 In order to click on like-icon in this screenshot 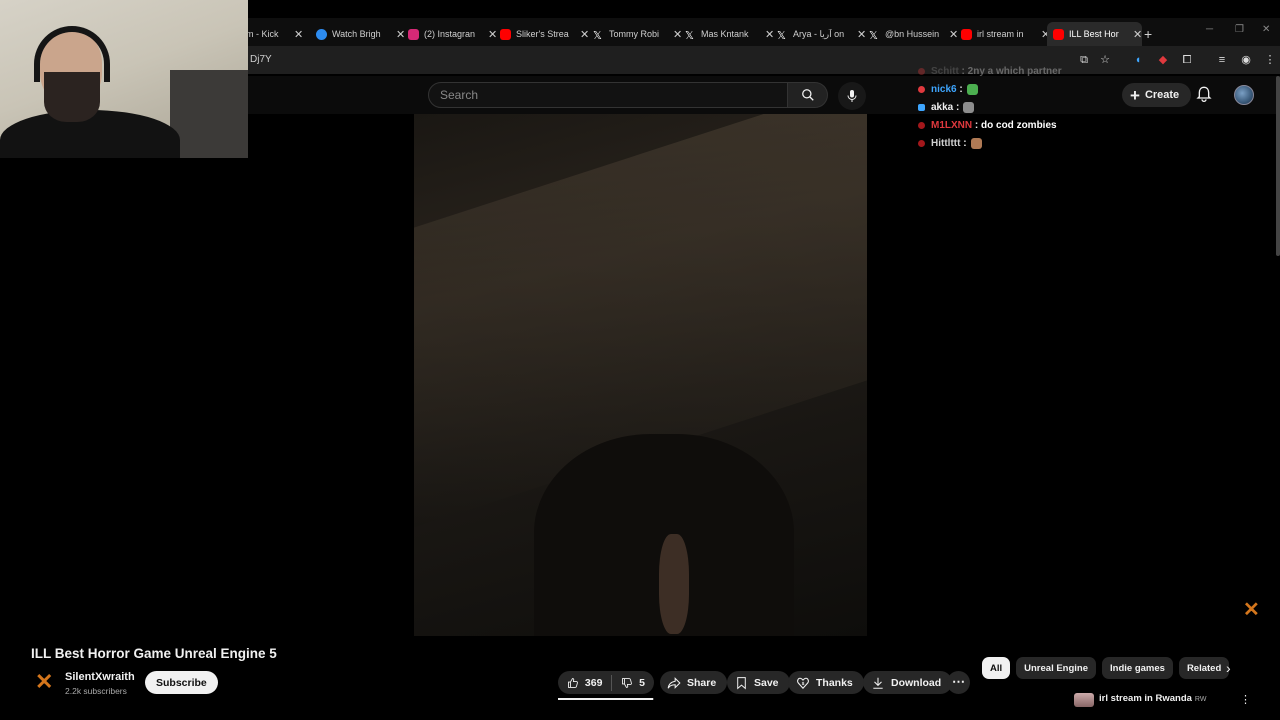, I will do `click(573, 683)`.